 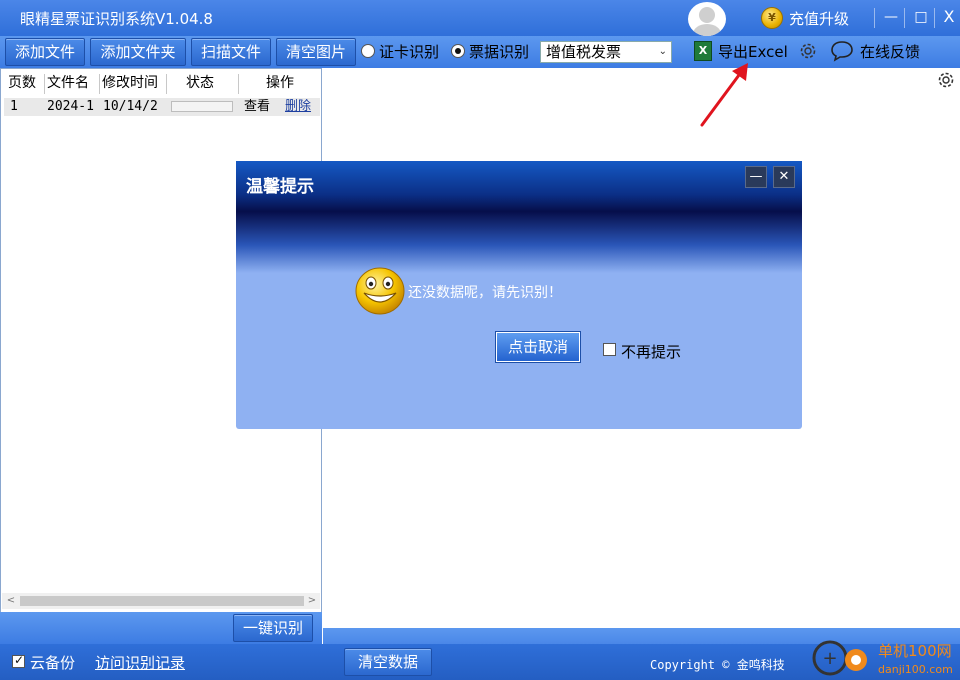 I want to click on scan-file-button: 扫描文件, so click(x=231, y=52).